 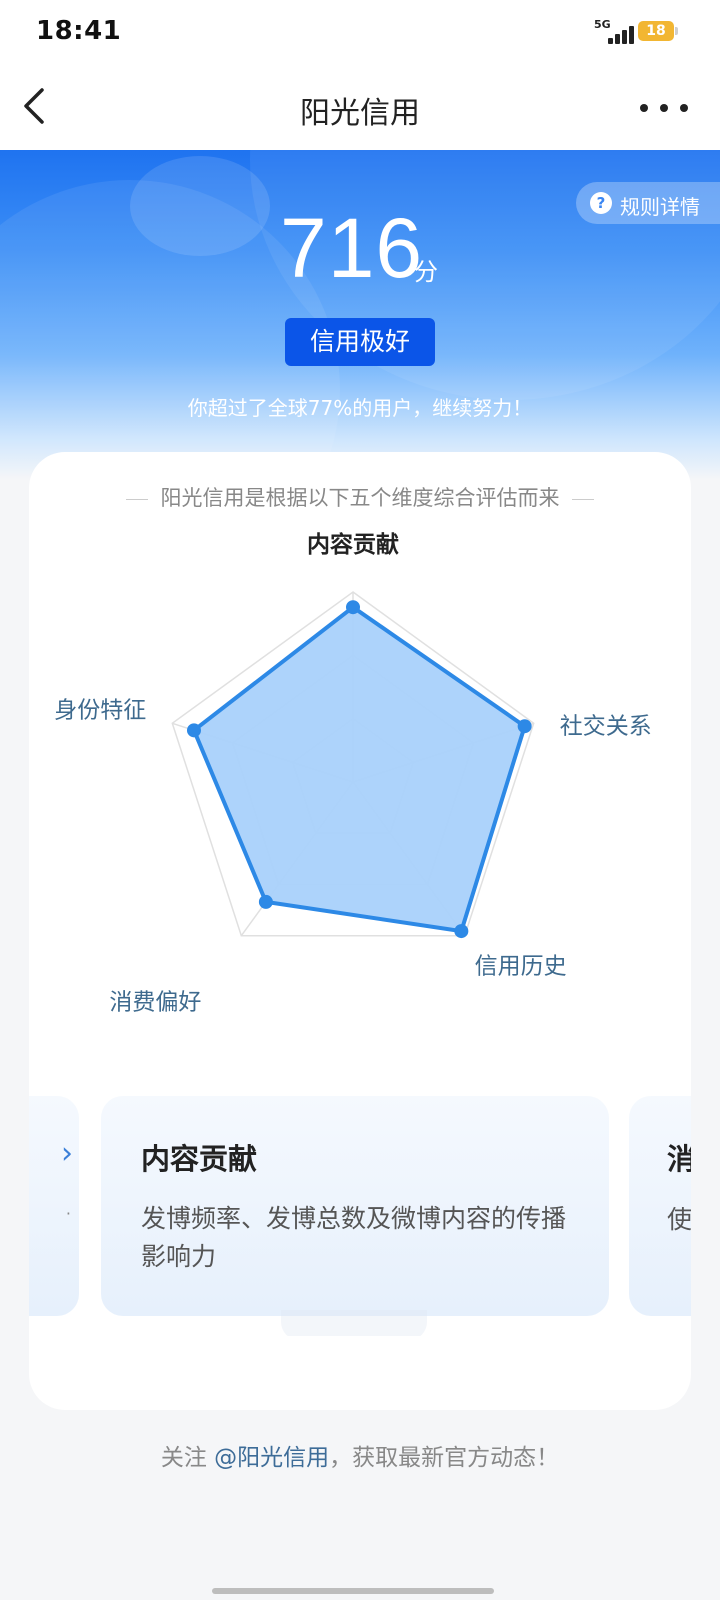 What do you see at coordinates (636, 32) in the screenshot?
I see `status-icons: 5G 18` at bounding box center [636, 32].